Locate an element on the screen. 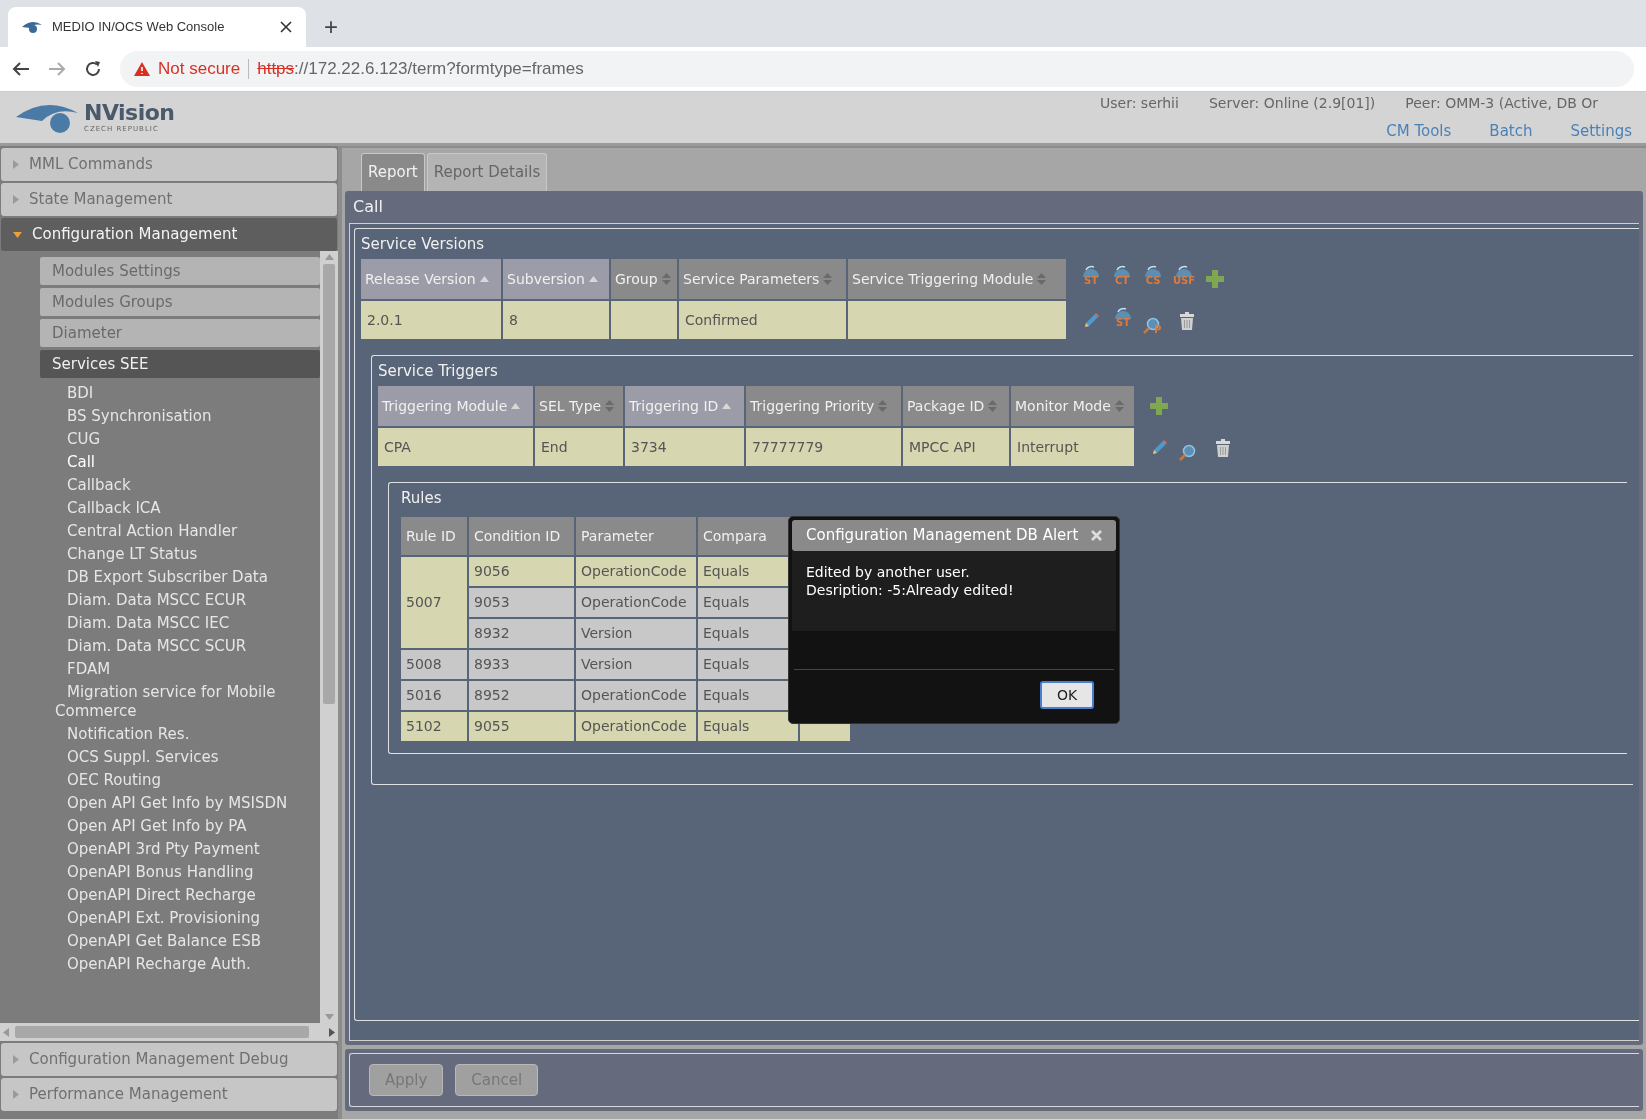 The height and width of the screenshot is (1119, 1646). menu-item: Diam. Data MSCC ECUR is located at coordinates (180, 600).